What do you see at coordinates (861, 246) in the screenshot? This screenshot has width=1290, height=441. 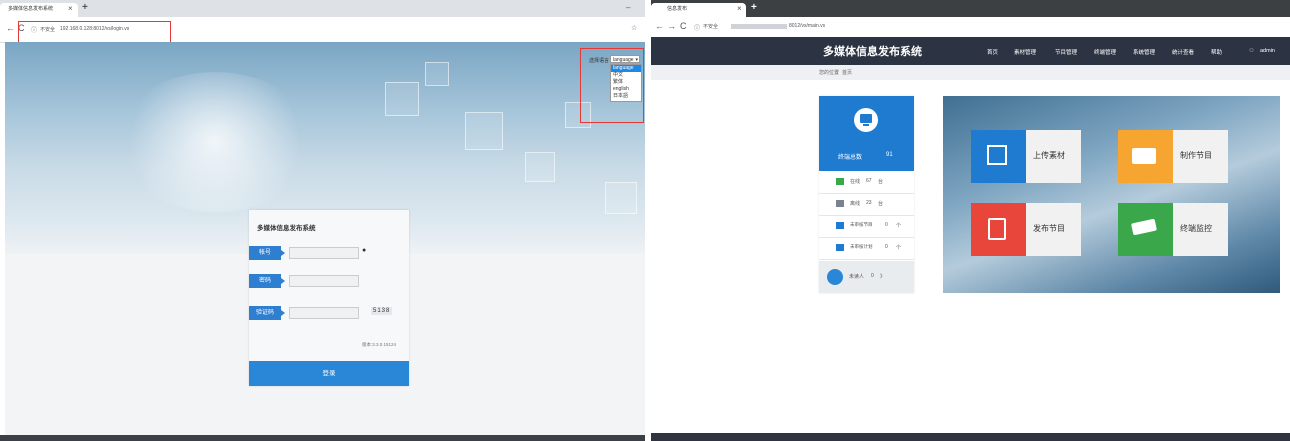 I see `pending-plan-label: 未审核计划` at bounding box center [861, 246].